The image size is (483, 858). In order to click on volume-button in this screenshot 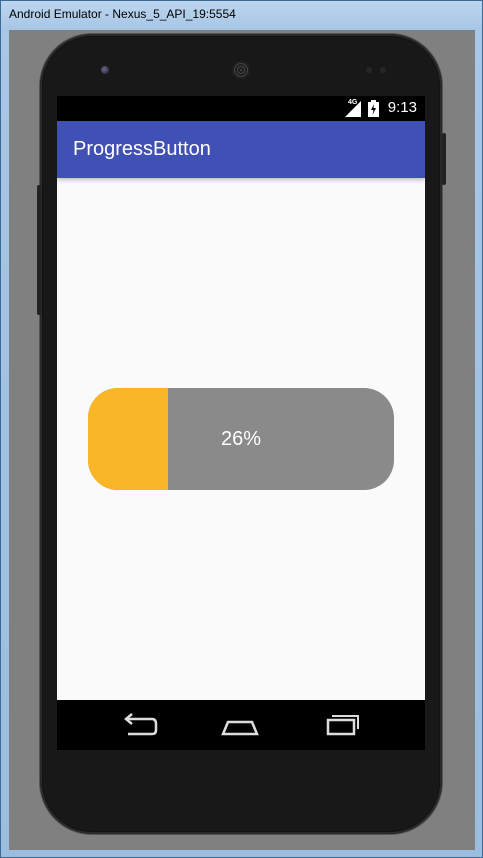, I will do `click(444, 159)`.